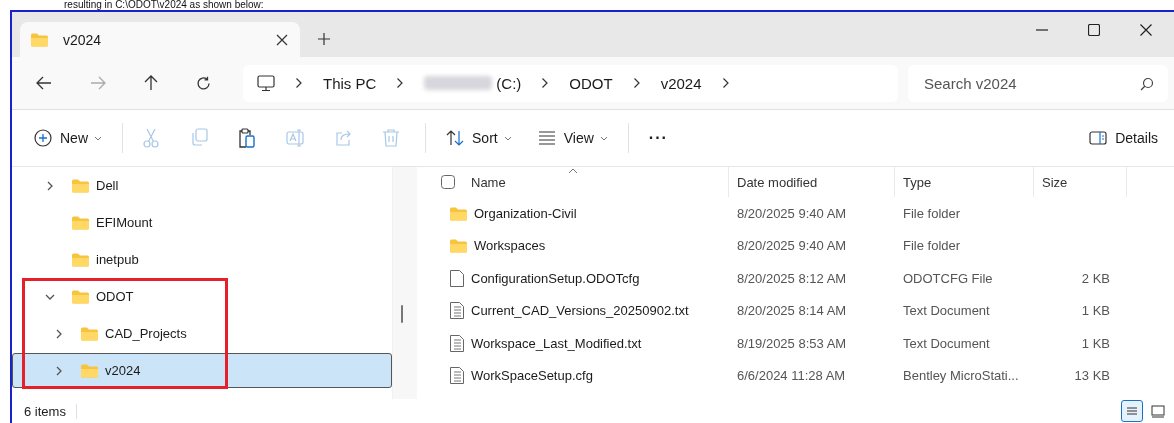 The height and width of the screenshot is (423, 1174). Describe the element at coordinates (202, 185) in the screenshot. I see `sidebar-item: Dell` at that location.